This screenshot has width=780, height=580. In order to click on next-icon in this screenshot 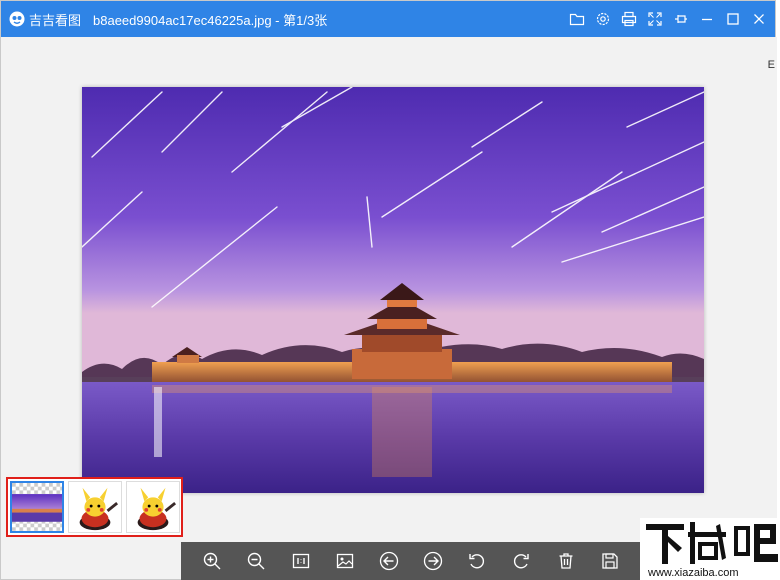, I will do `click(433, 561)`.